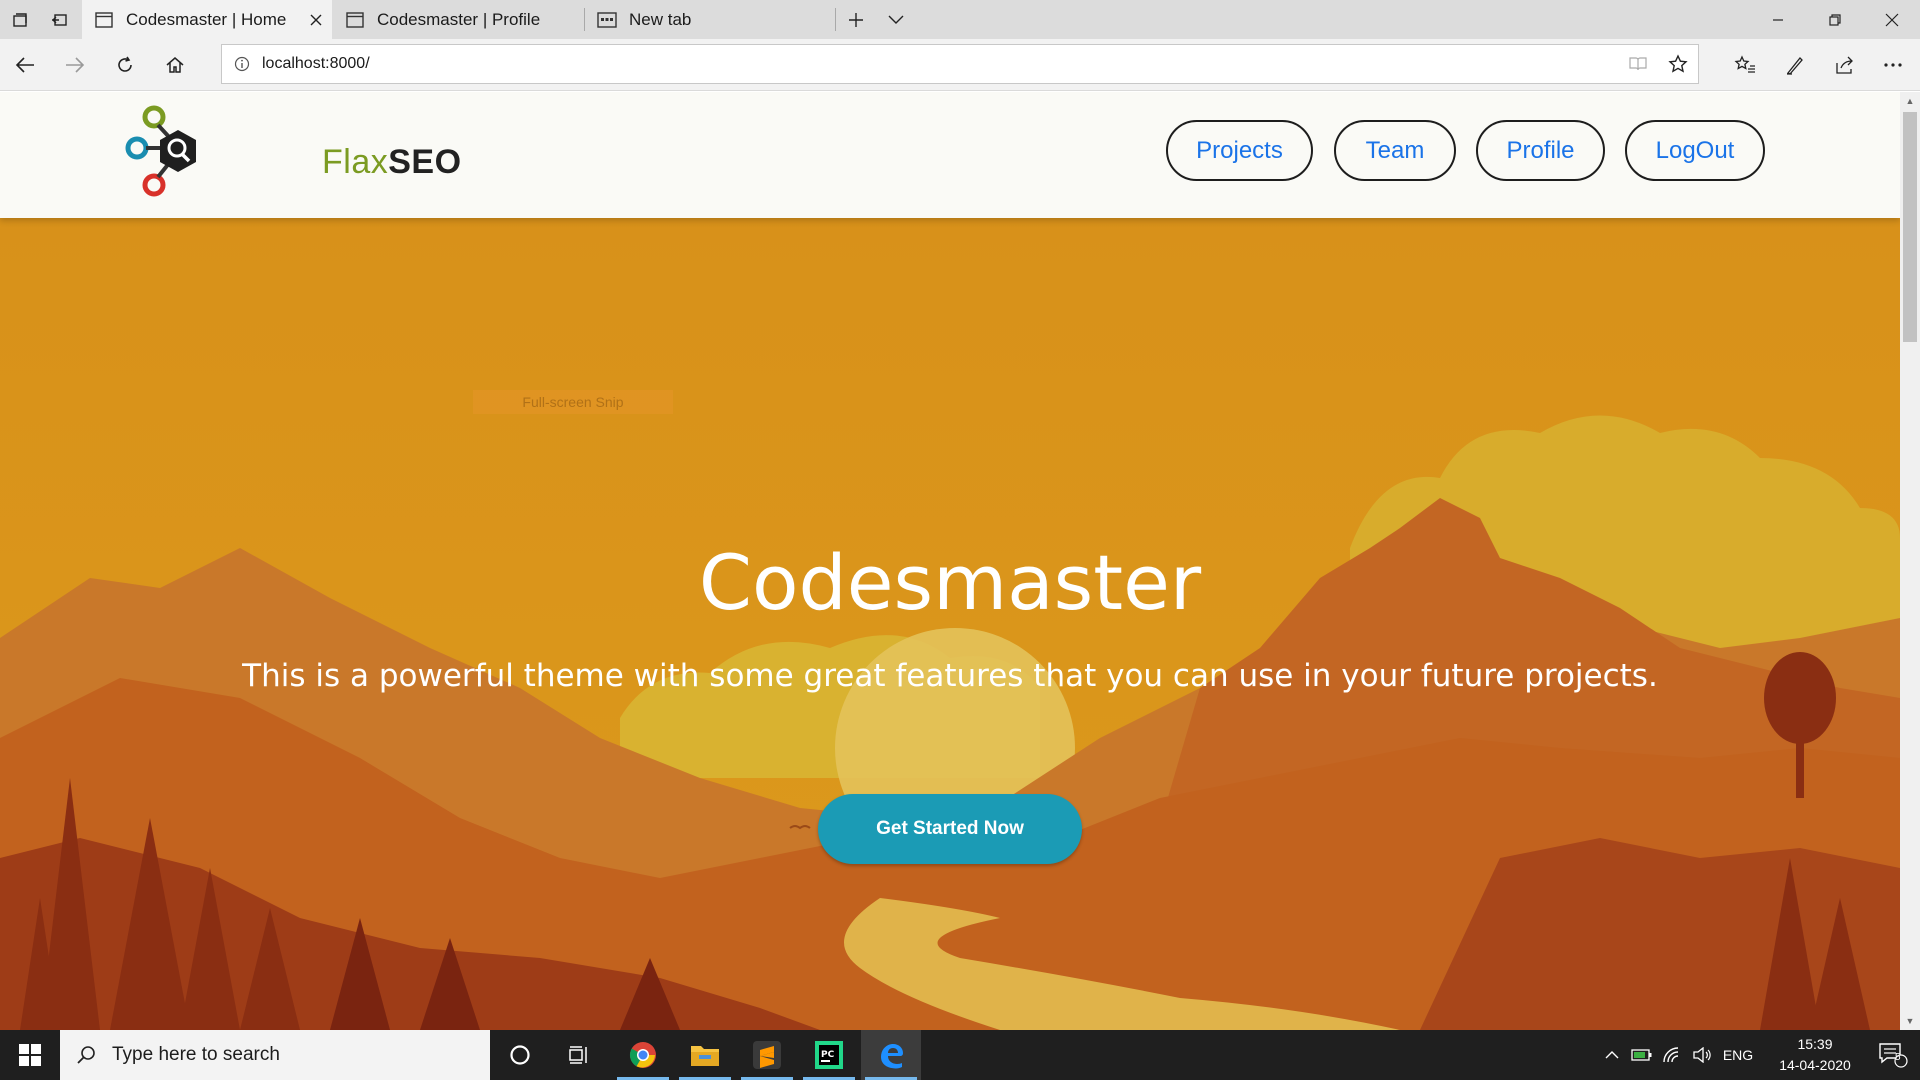 Image resolution: width=1920 pixels, height=1080 pixels. What do you see at coordinates (1745, 65) in the screenshot?
I see `favorites-list-icon` at bounding box center [1745, 65].